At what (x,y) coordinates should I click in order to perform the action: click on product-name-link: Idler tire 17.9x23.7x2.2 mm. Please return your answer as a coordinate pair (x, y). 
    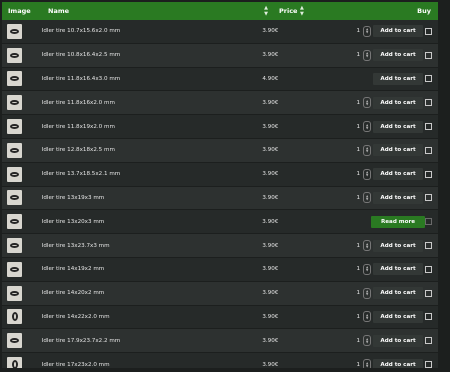
    Looking at the image, I should click on (149, 341).